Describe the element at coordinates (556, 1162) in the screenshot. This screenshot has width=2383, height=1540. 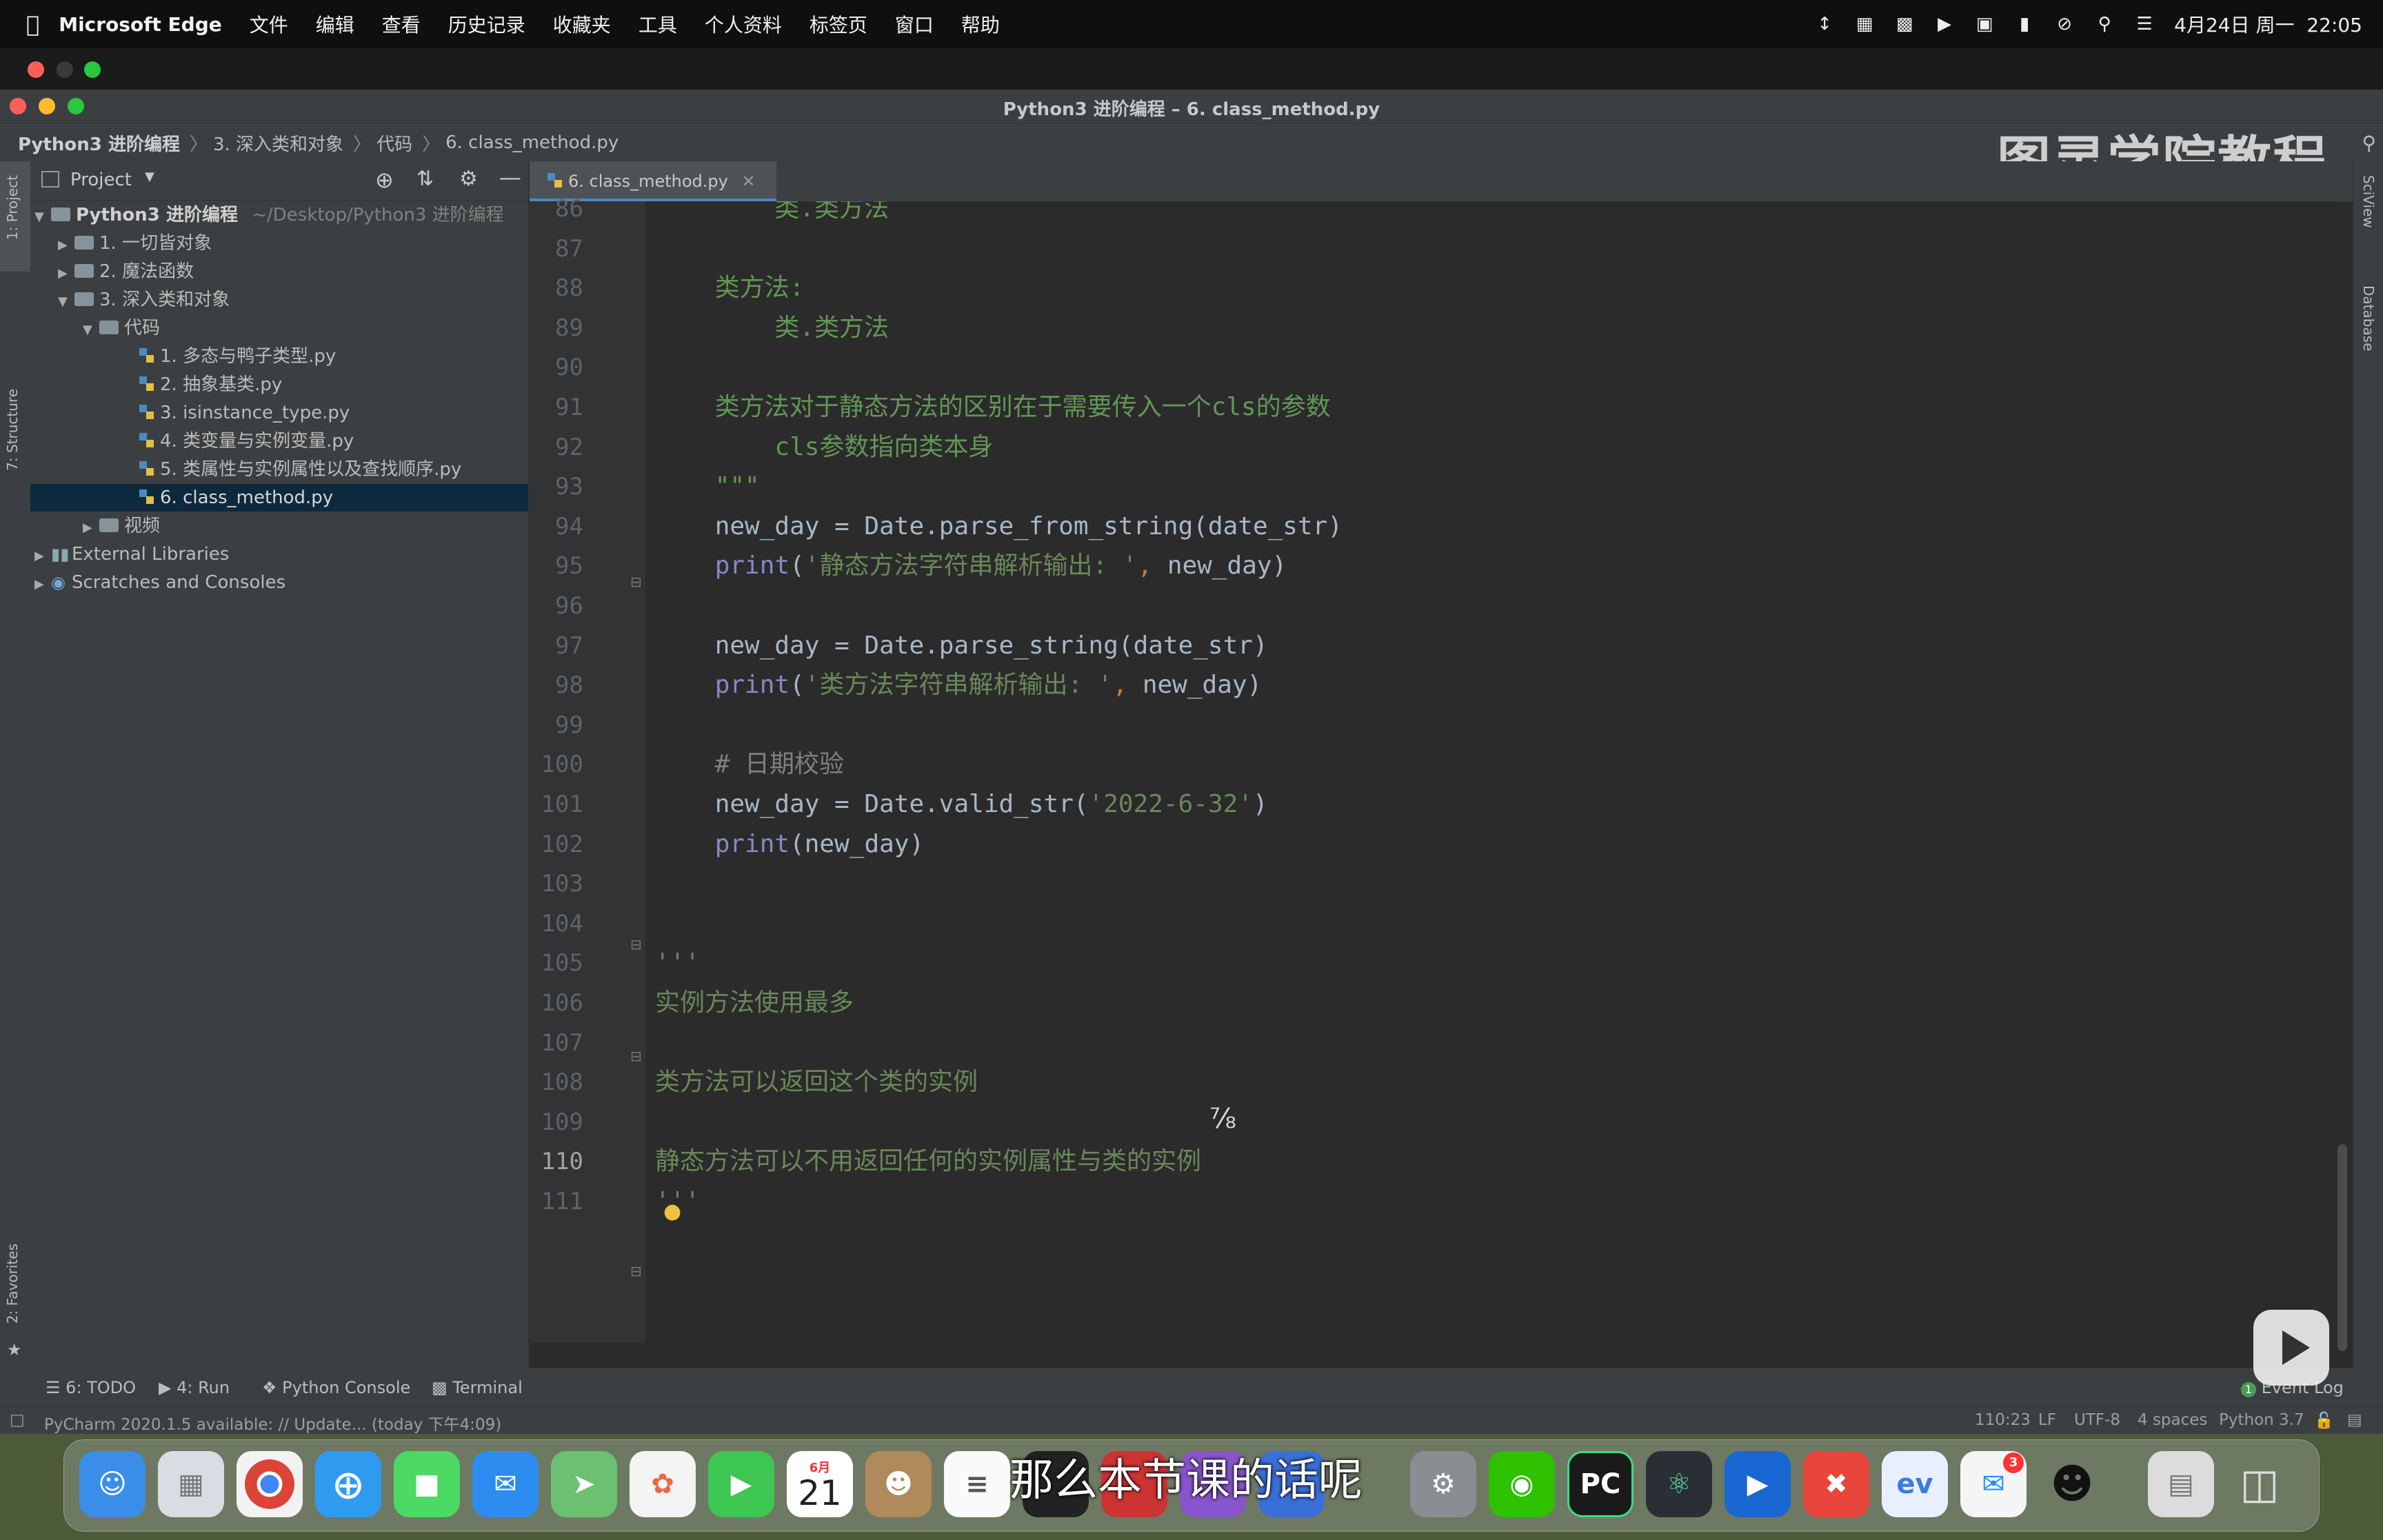
I see `line-number: 110` at that location.